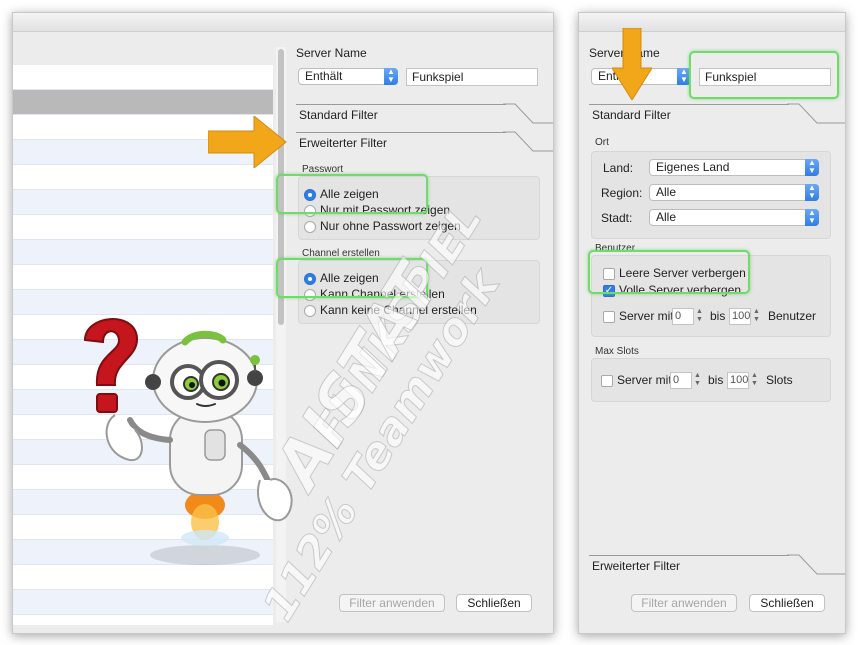 This screenshot has width=860, height=645. Describe the element at coordinates (310, 227) in the screenshot. I see `password-only-without-radio` at that location.